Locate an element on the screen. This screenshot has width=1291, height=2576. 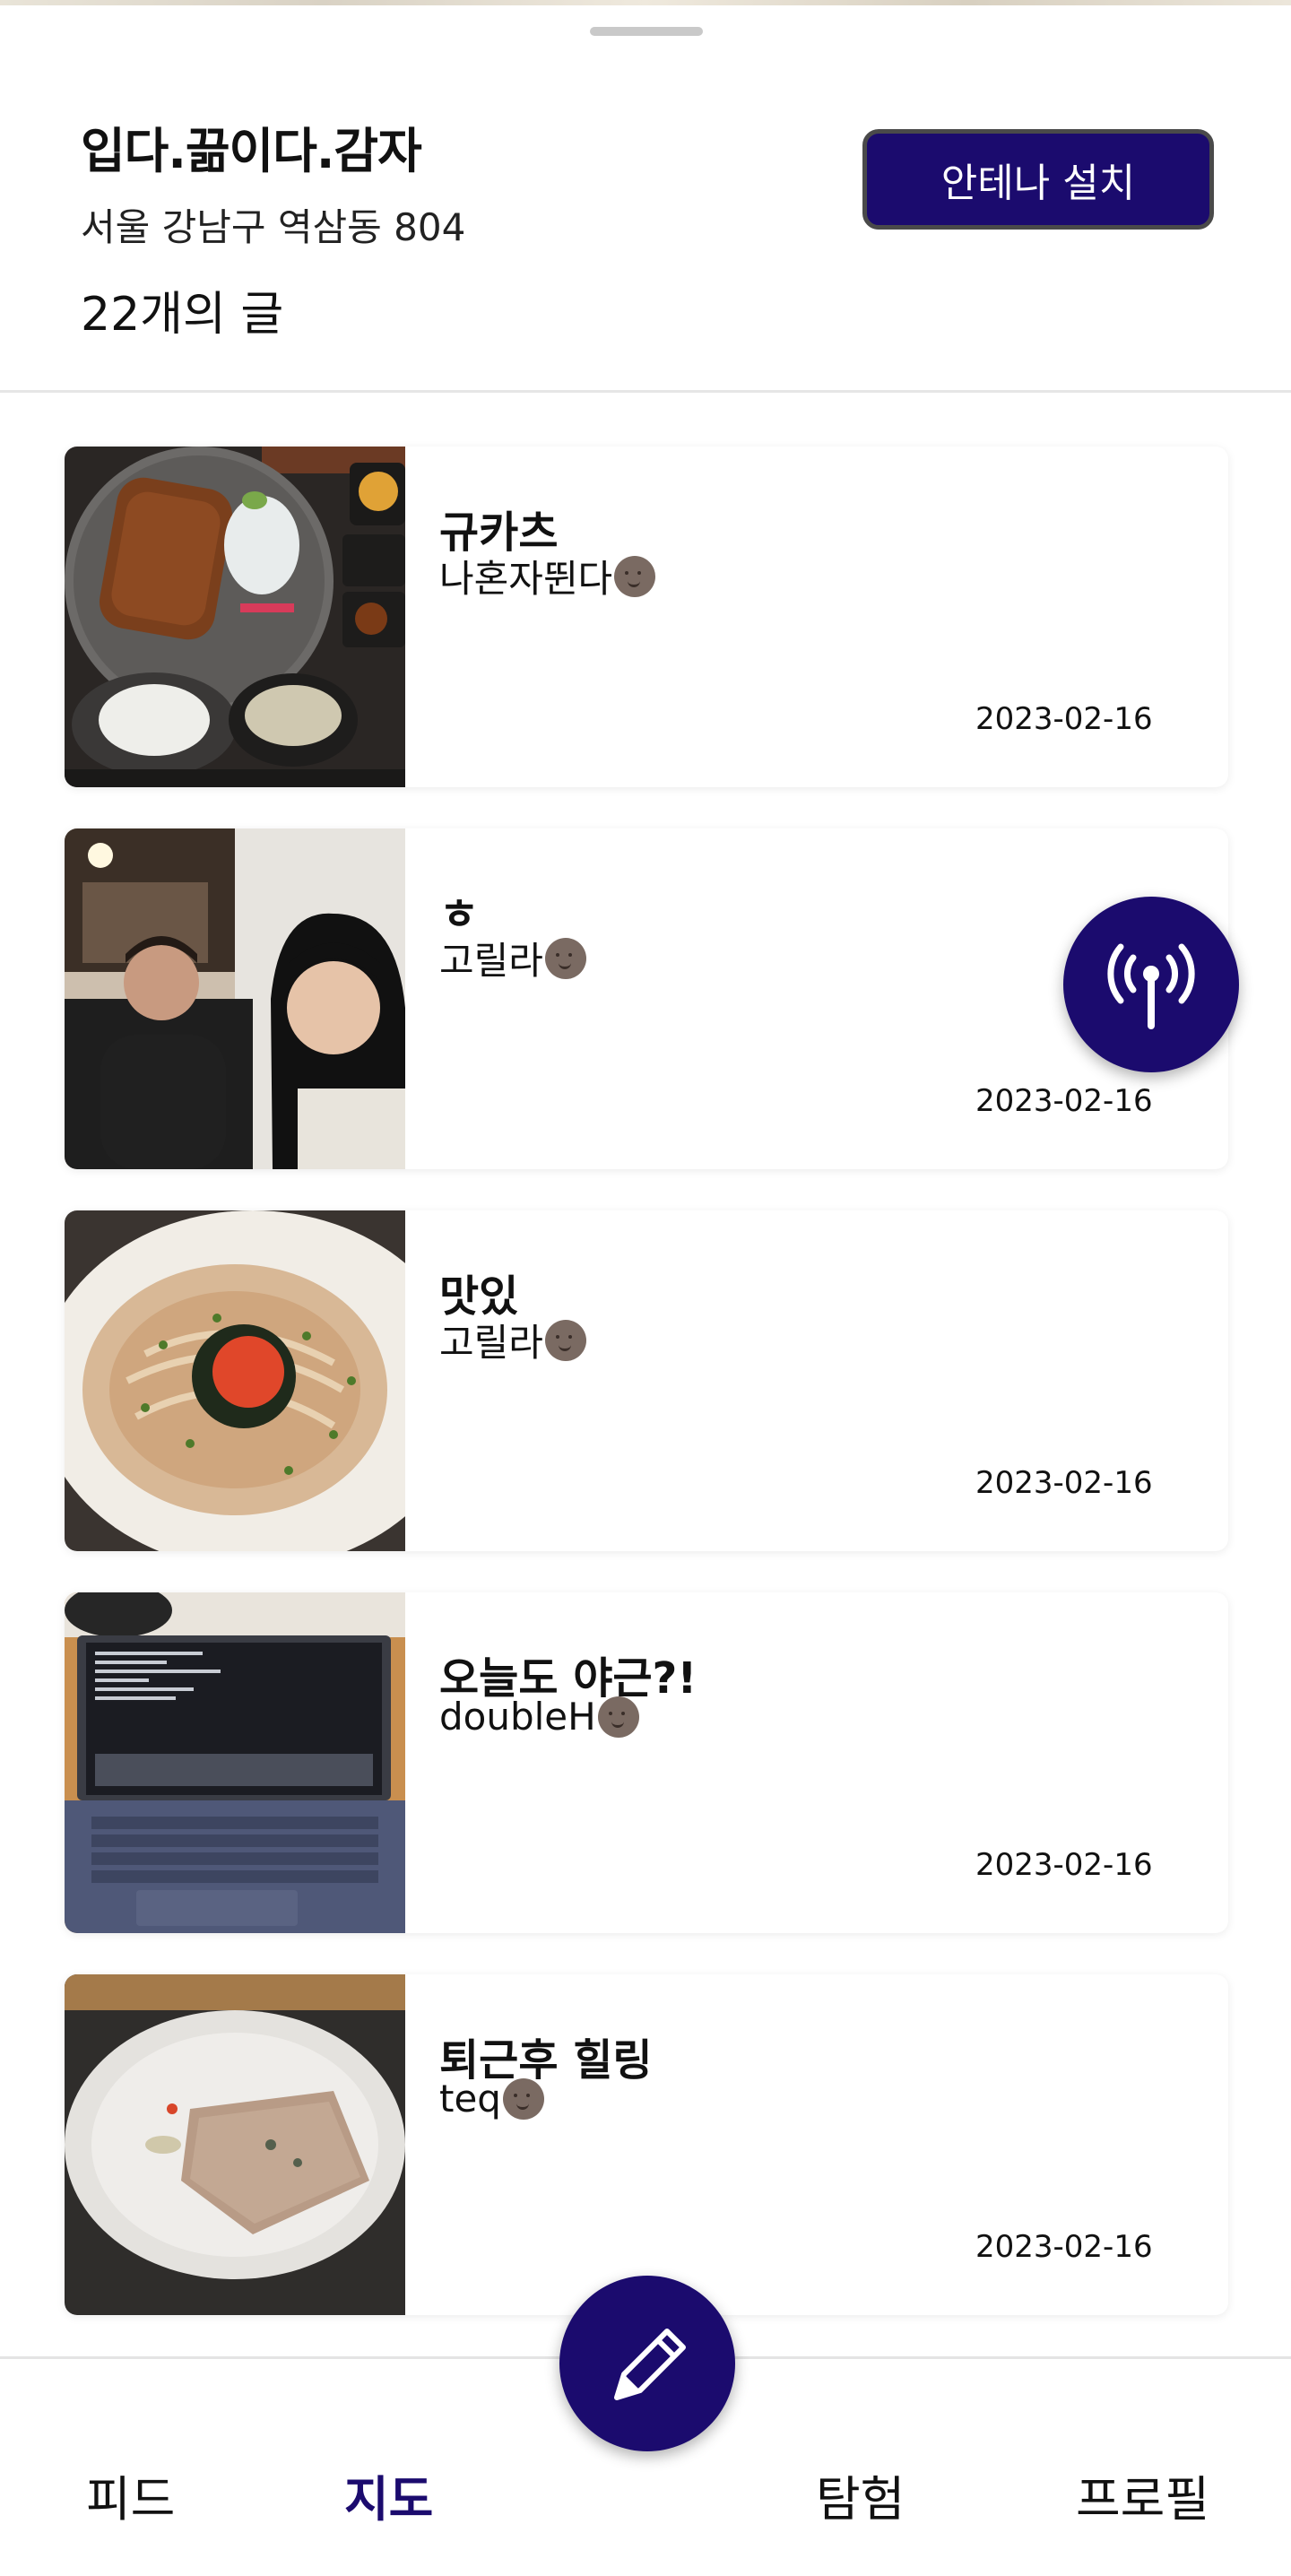
write-post-button is located at coordinates (647, 2363).